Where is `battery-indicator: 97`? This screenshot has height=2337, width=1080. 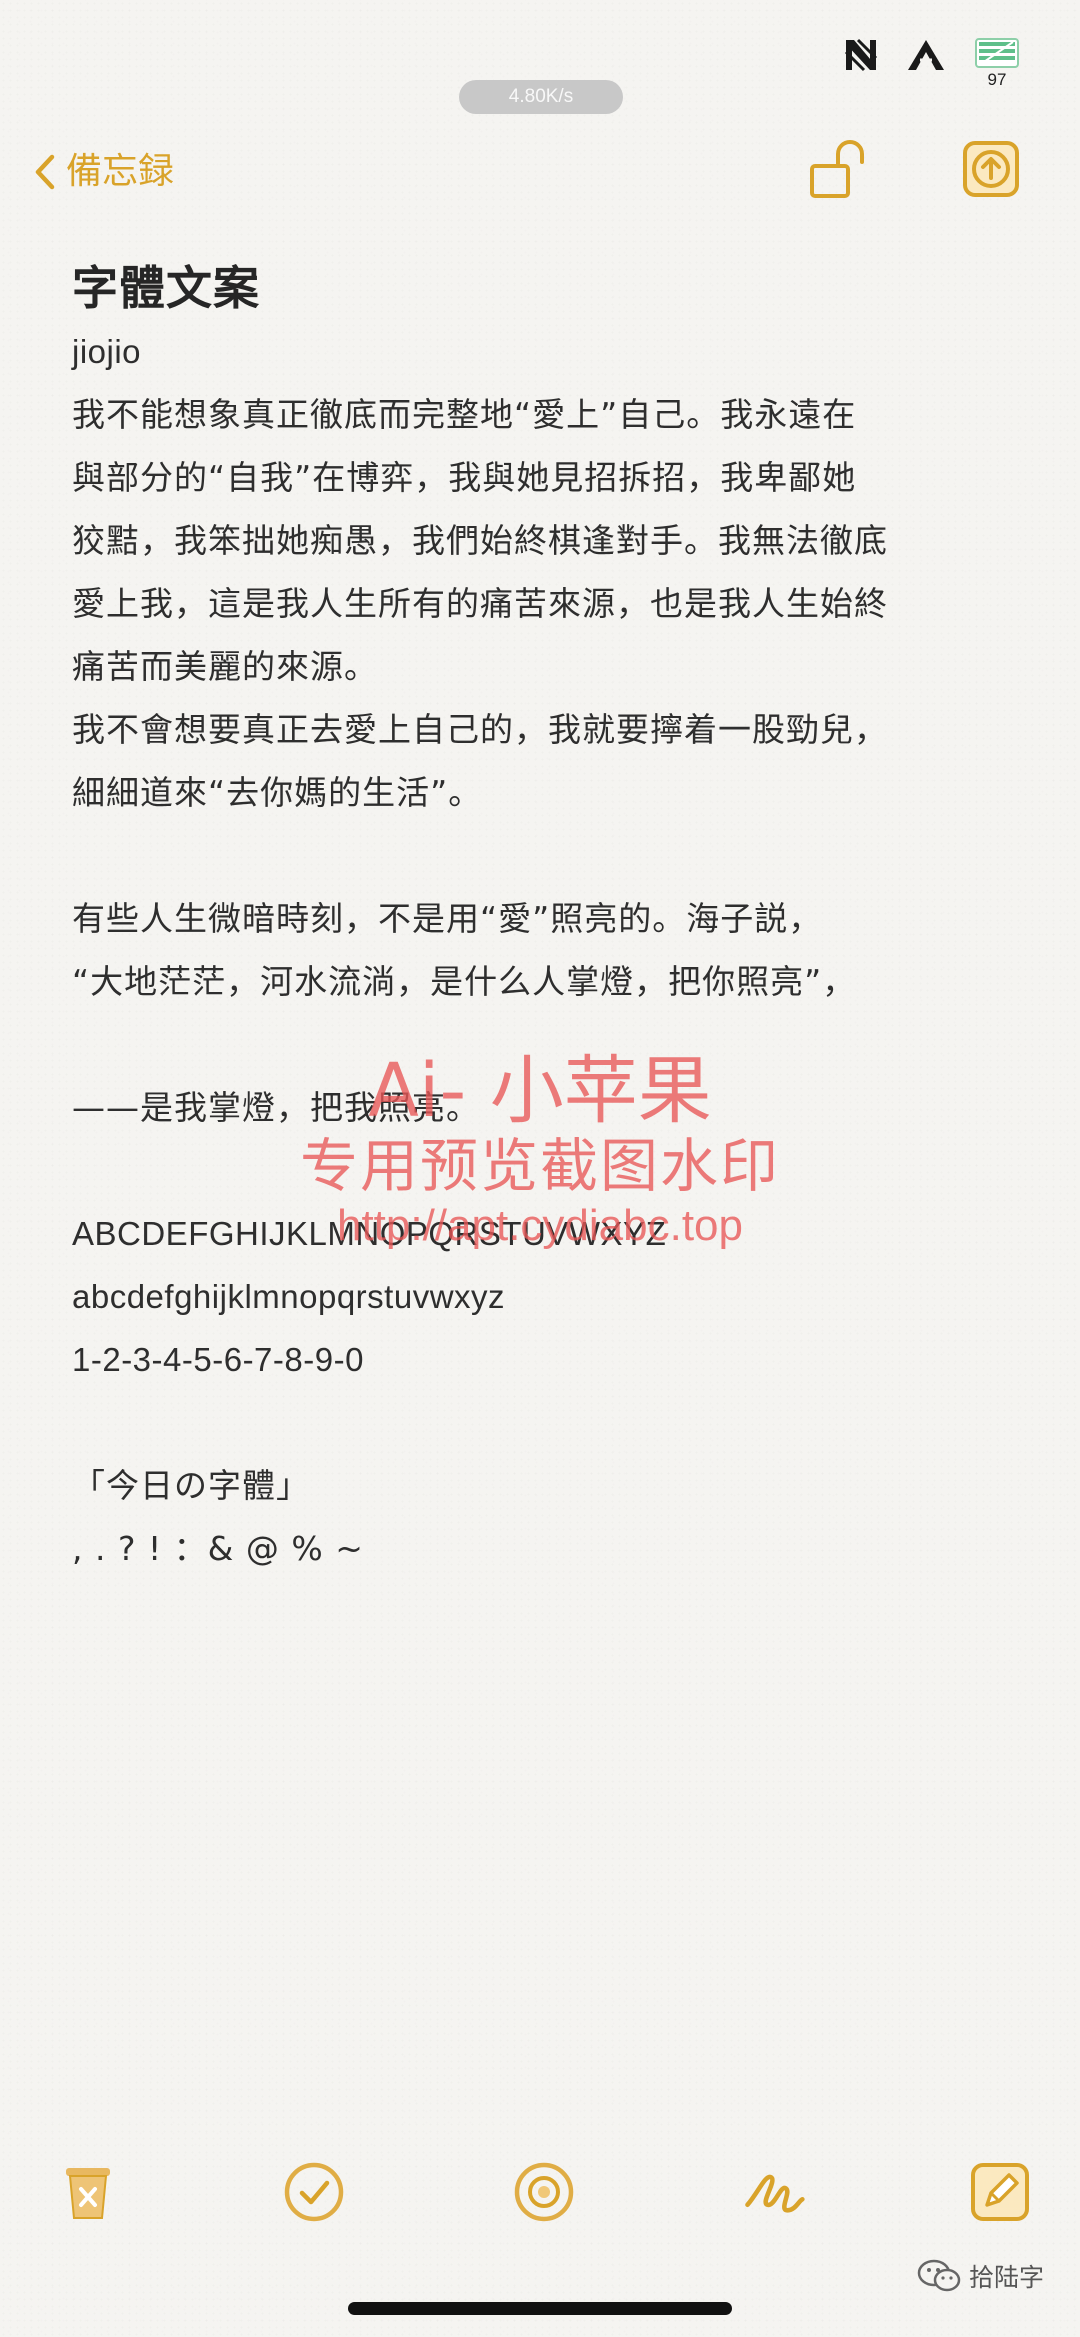
battery-indicator: 97 is located at coordinates (997, 64).